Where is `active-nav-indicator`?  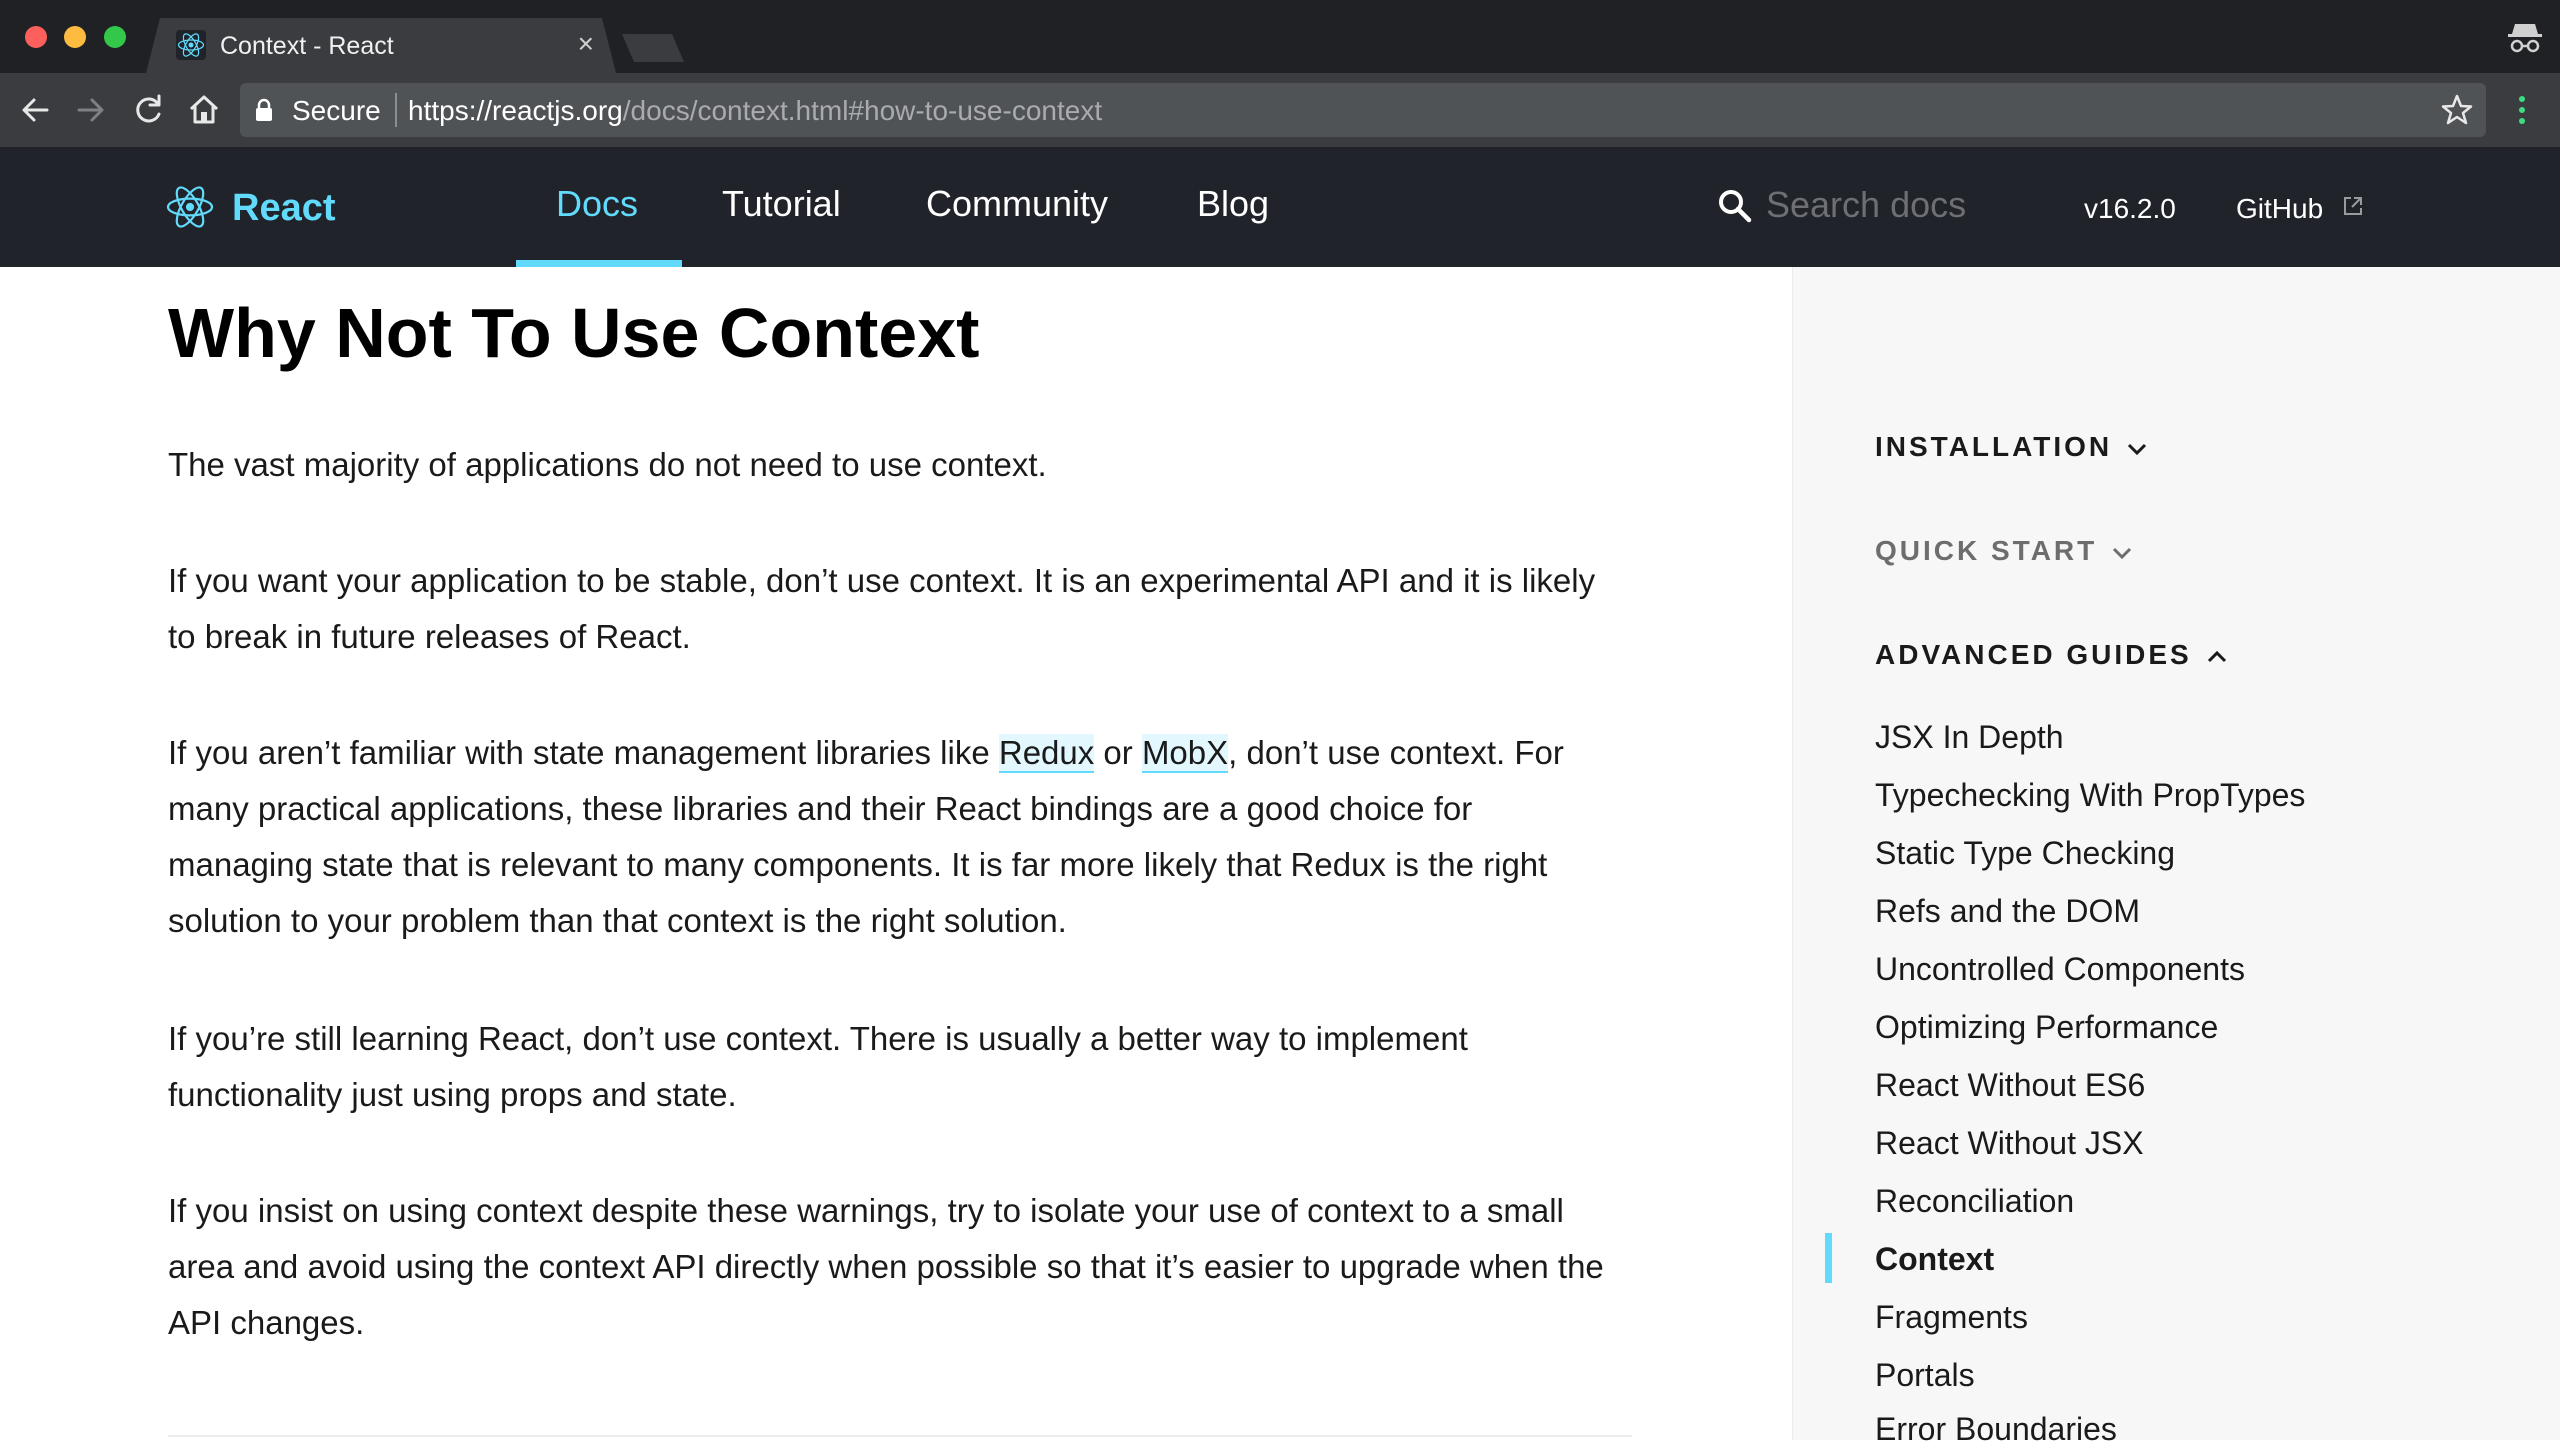
active-nav-indicator is located at coordinates (599, 263).